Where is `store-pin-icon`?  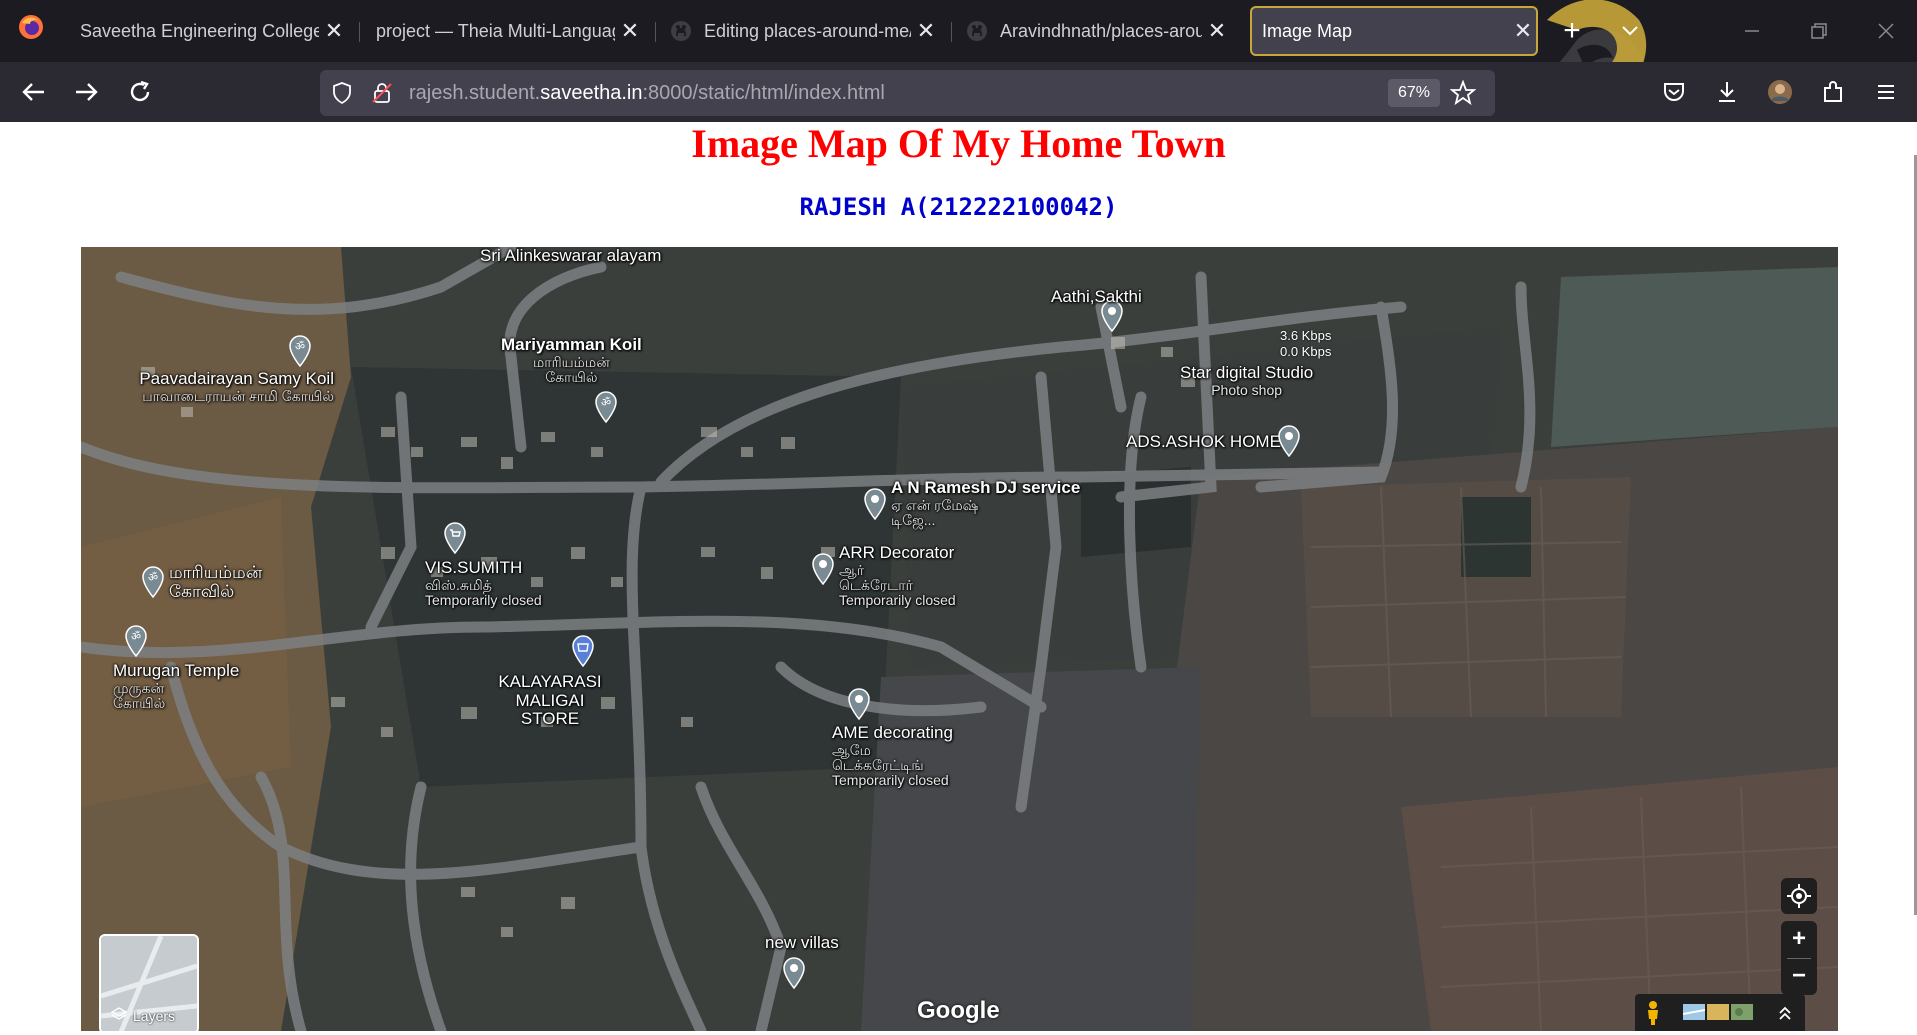 store-pin-icon is located at coordinates (583, 651).